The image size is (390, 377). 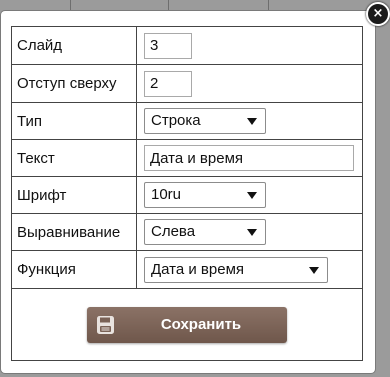 I want to click on form-row-text: Текст, so click(x=187, y=158).